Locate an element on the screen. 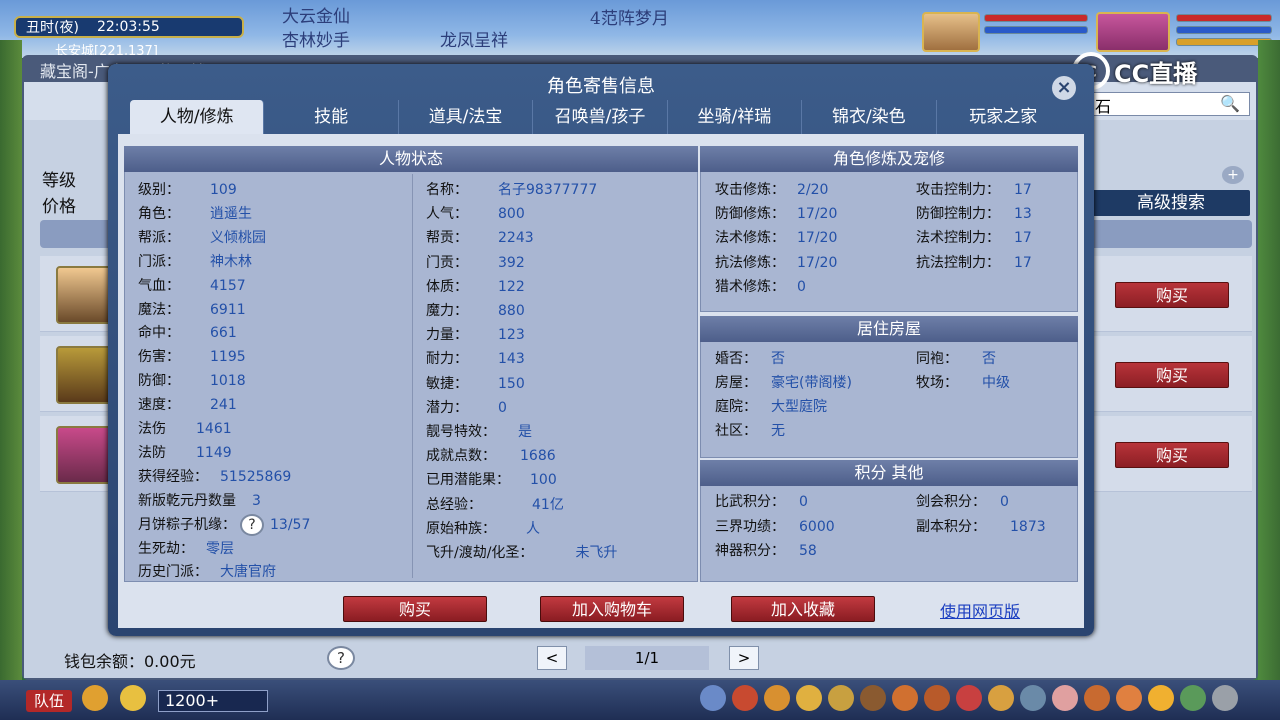 Image resolution: width=1280 pixels, height=720 pixels. kv-row: 帮派： 义倾桃园 is located at coordinates (202, 237).